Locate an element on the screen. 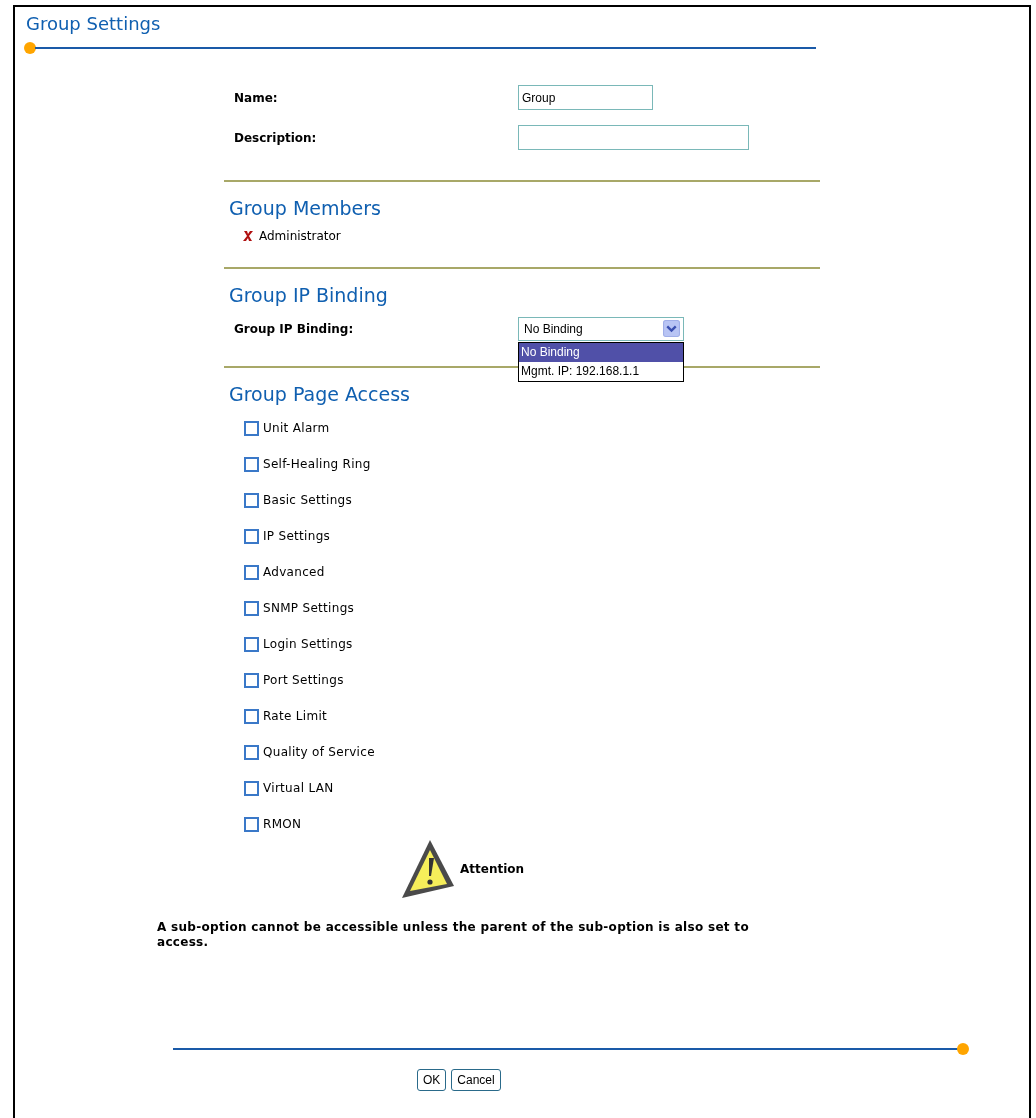 The width and height of the screenshot is (1036, 1118). checkbox-label: Login Settings is located at coordinates (308, 644).